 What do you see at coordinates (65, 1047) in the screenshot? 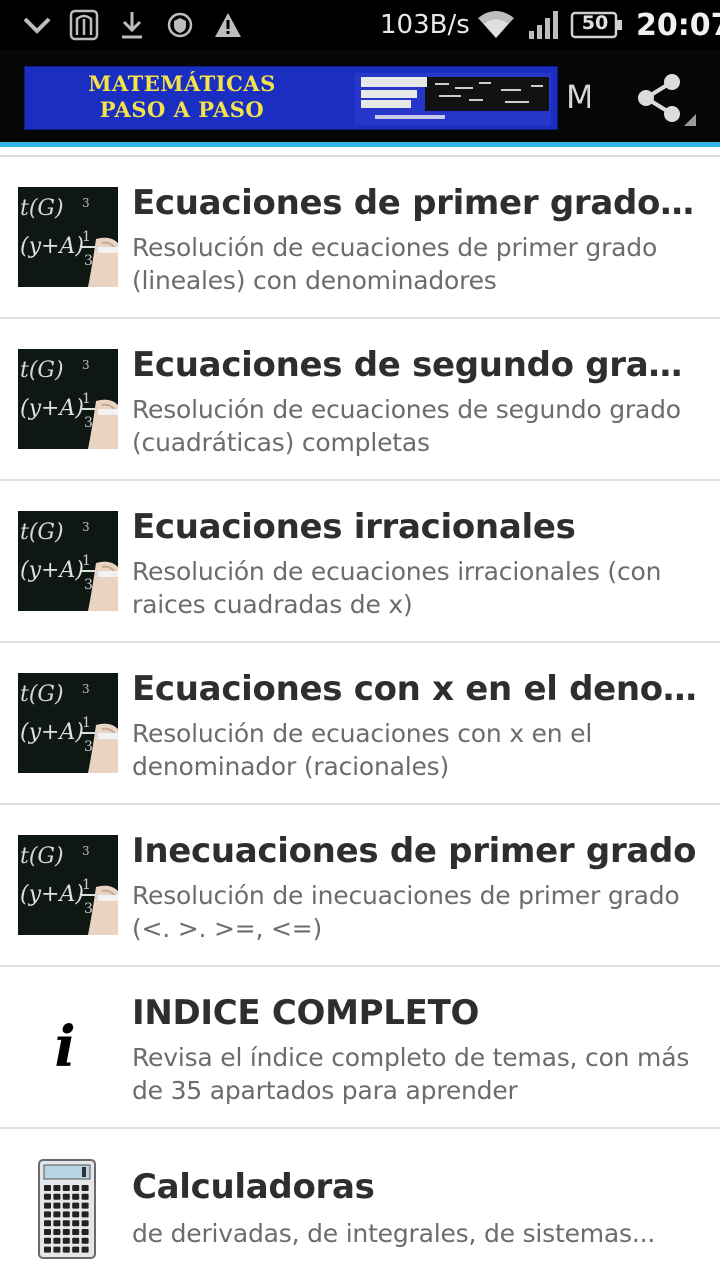
I see `info-icon: i` at bounding box center [65, 1047].